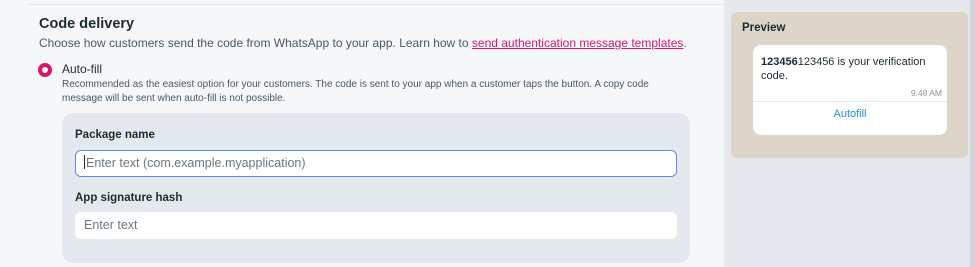 Image resolution: width=975 pixels, height=267 pixels. What do you see at coordinates (196, 163) in the screenshot?
I see `package-name-placeholder: Enter text (com.example.myapplication)` at bounding box center [196, 163].